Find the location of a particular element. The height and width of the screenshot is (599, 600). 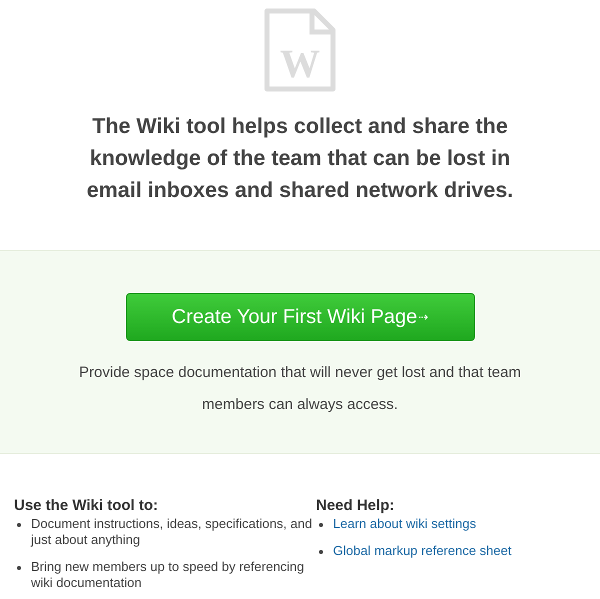

help-link: Global markup reference sheet is located at coordinates (422, 551).